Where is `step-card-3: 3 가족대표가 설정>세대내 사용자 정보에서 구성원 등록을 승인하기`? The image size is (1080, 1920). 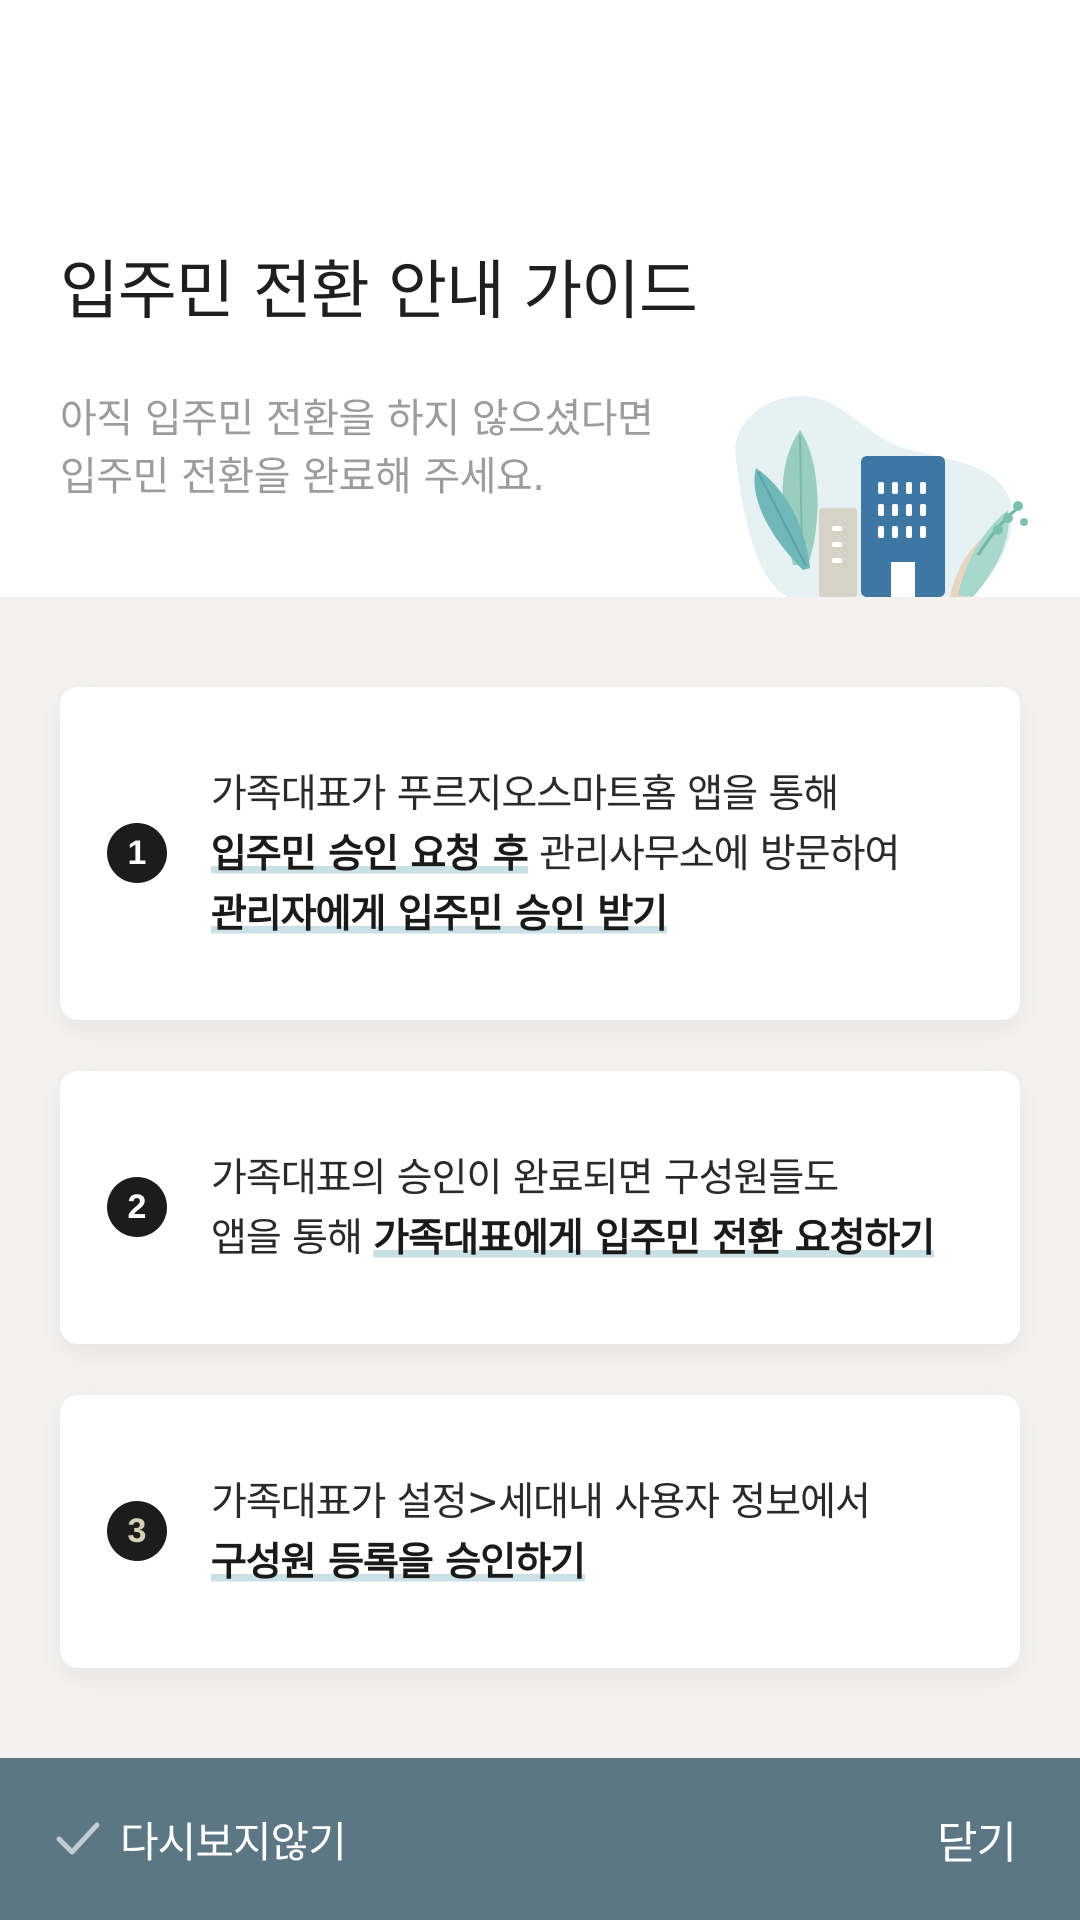
step-card-3: 3 가족대표가 설정>세대내 사용자 정보에서 구성원 등록을 승인하기 is located at coordinates (540, 1531).